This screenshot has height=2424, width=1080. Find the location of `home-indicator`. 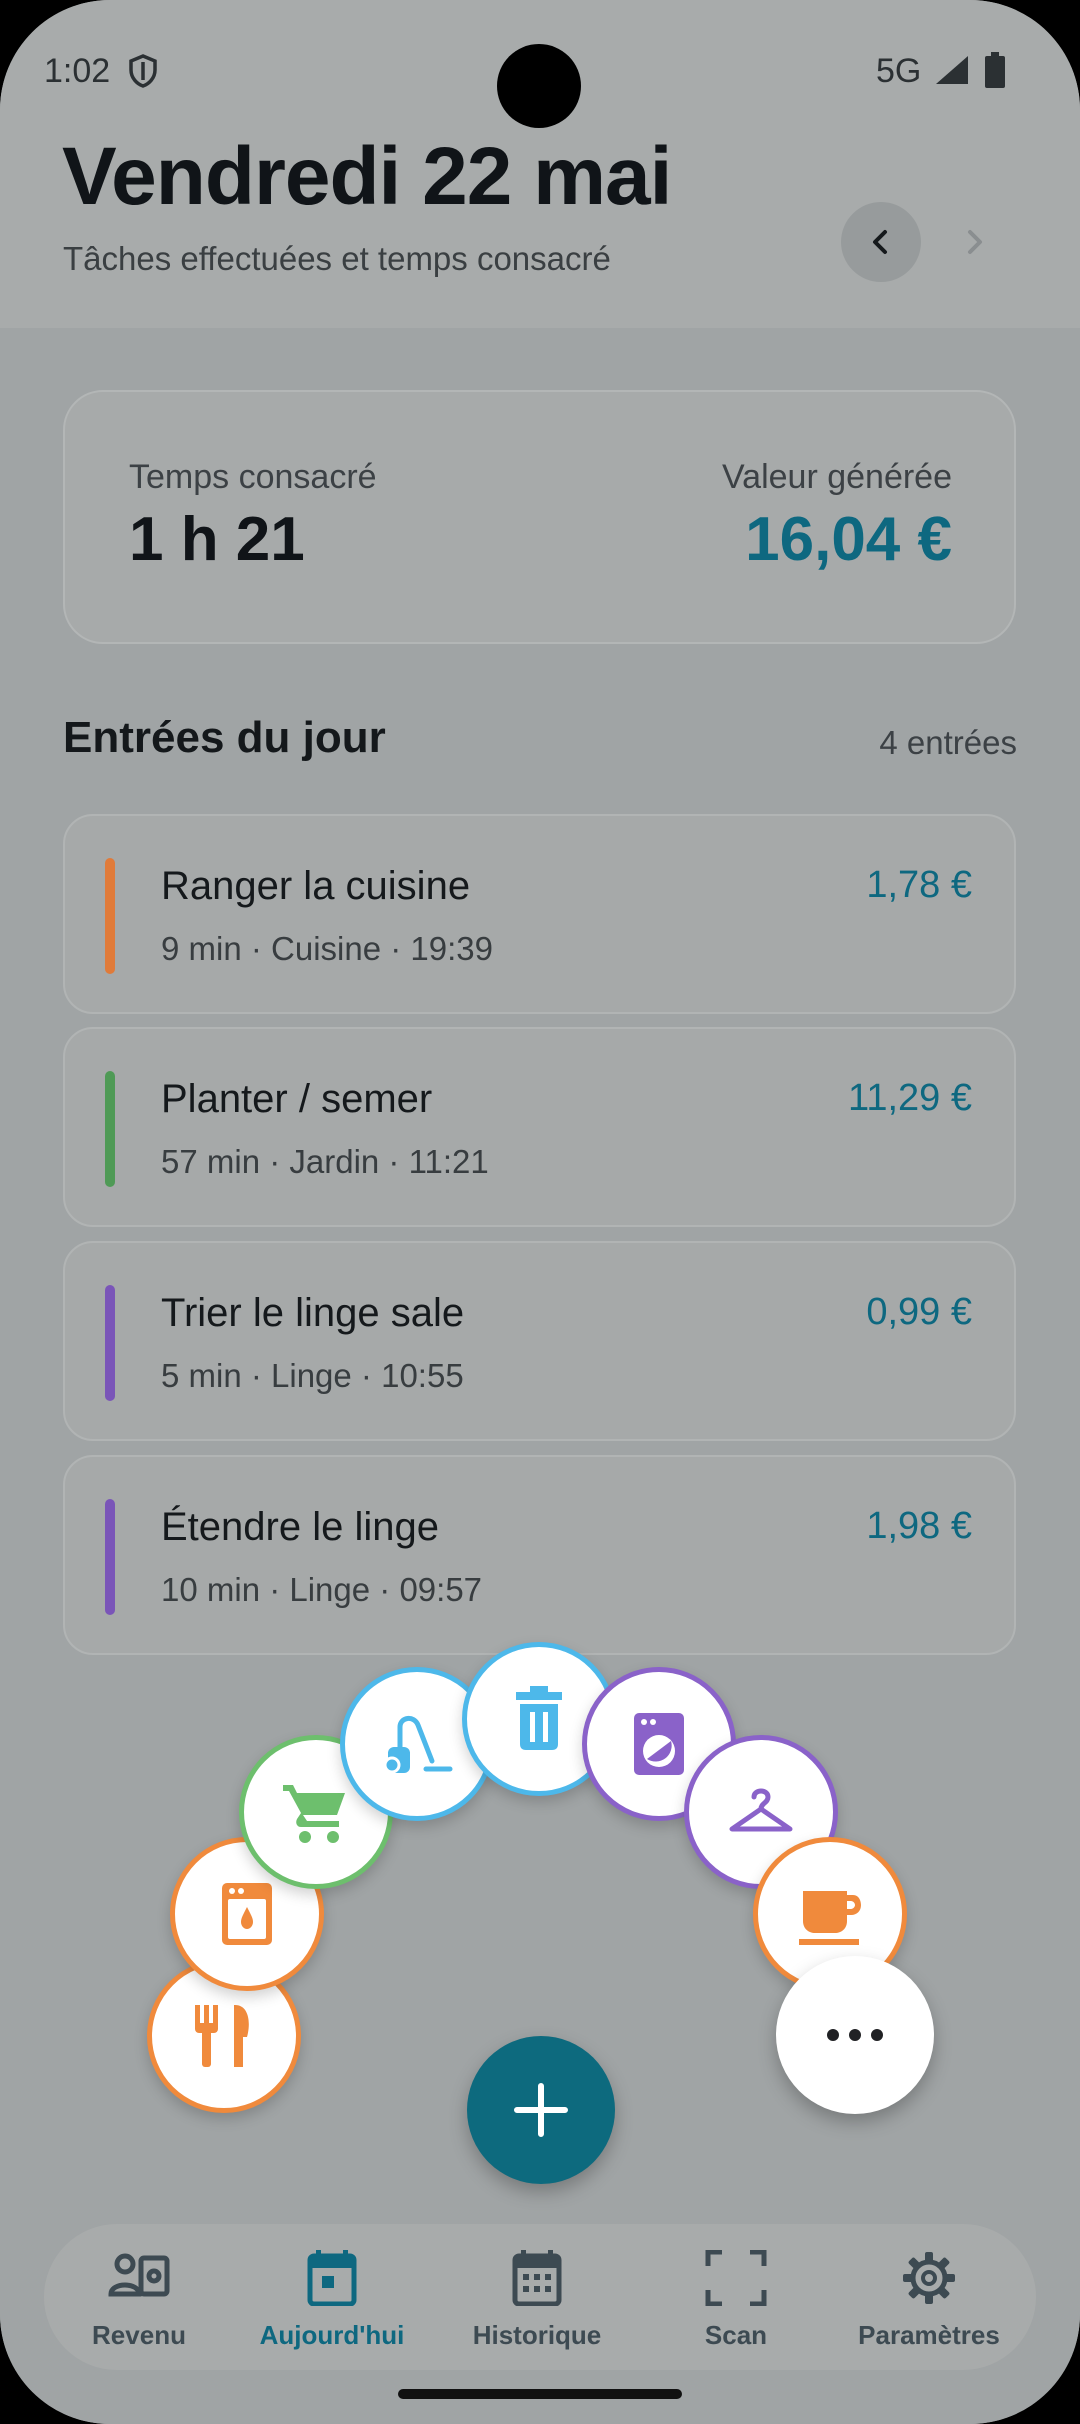

home-indicator is located at coordinates (540, 2394).